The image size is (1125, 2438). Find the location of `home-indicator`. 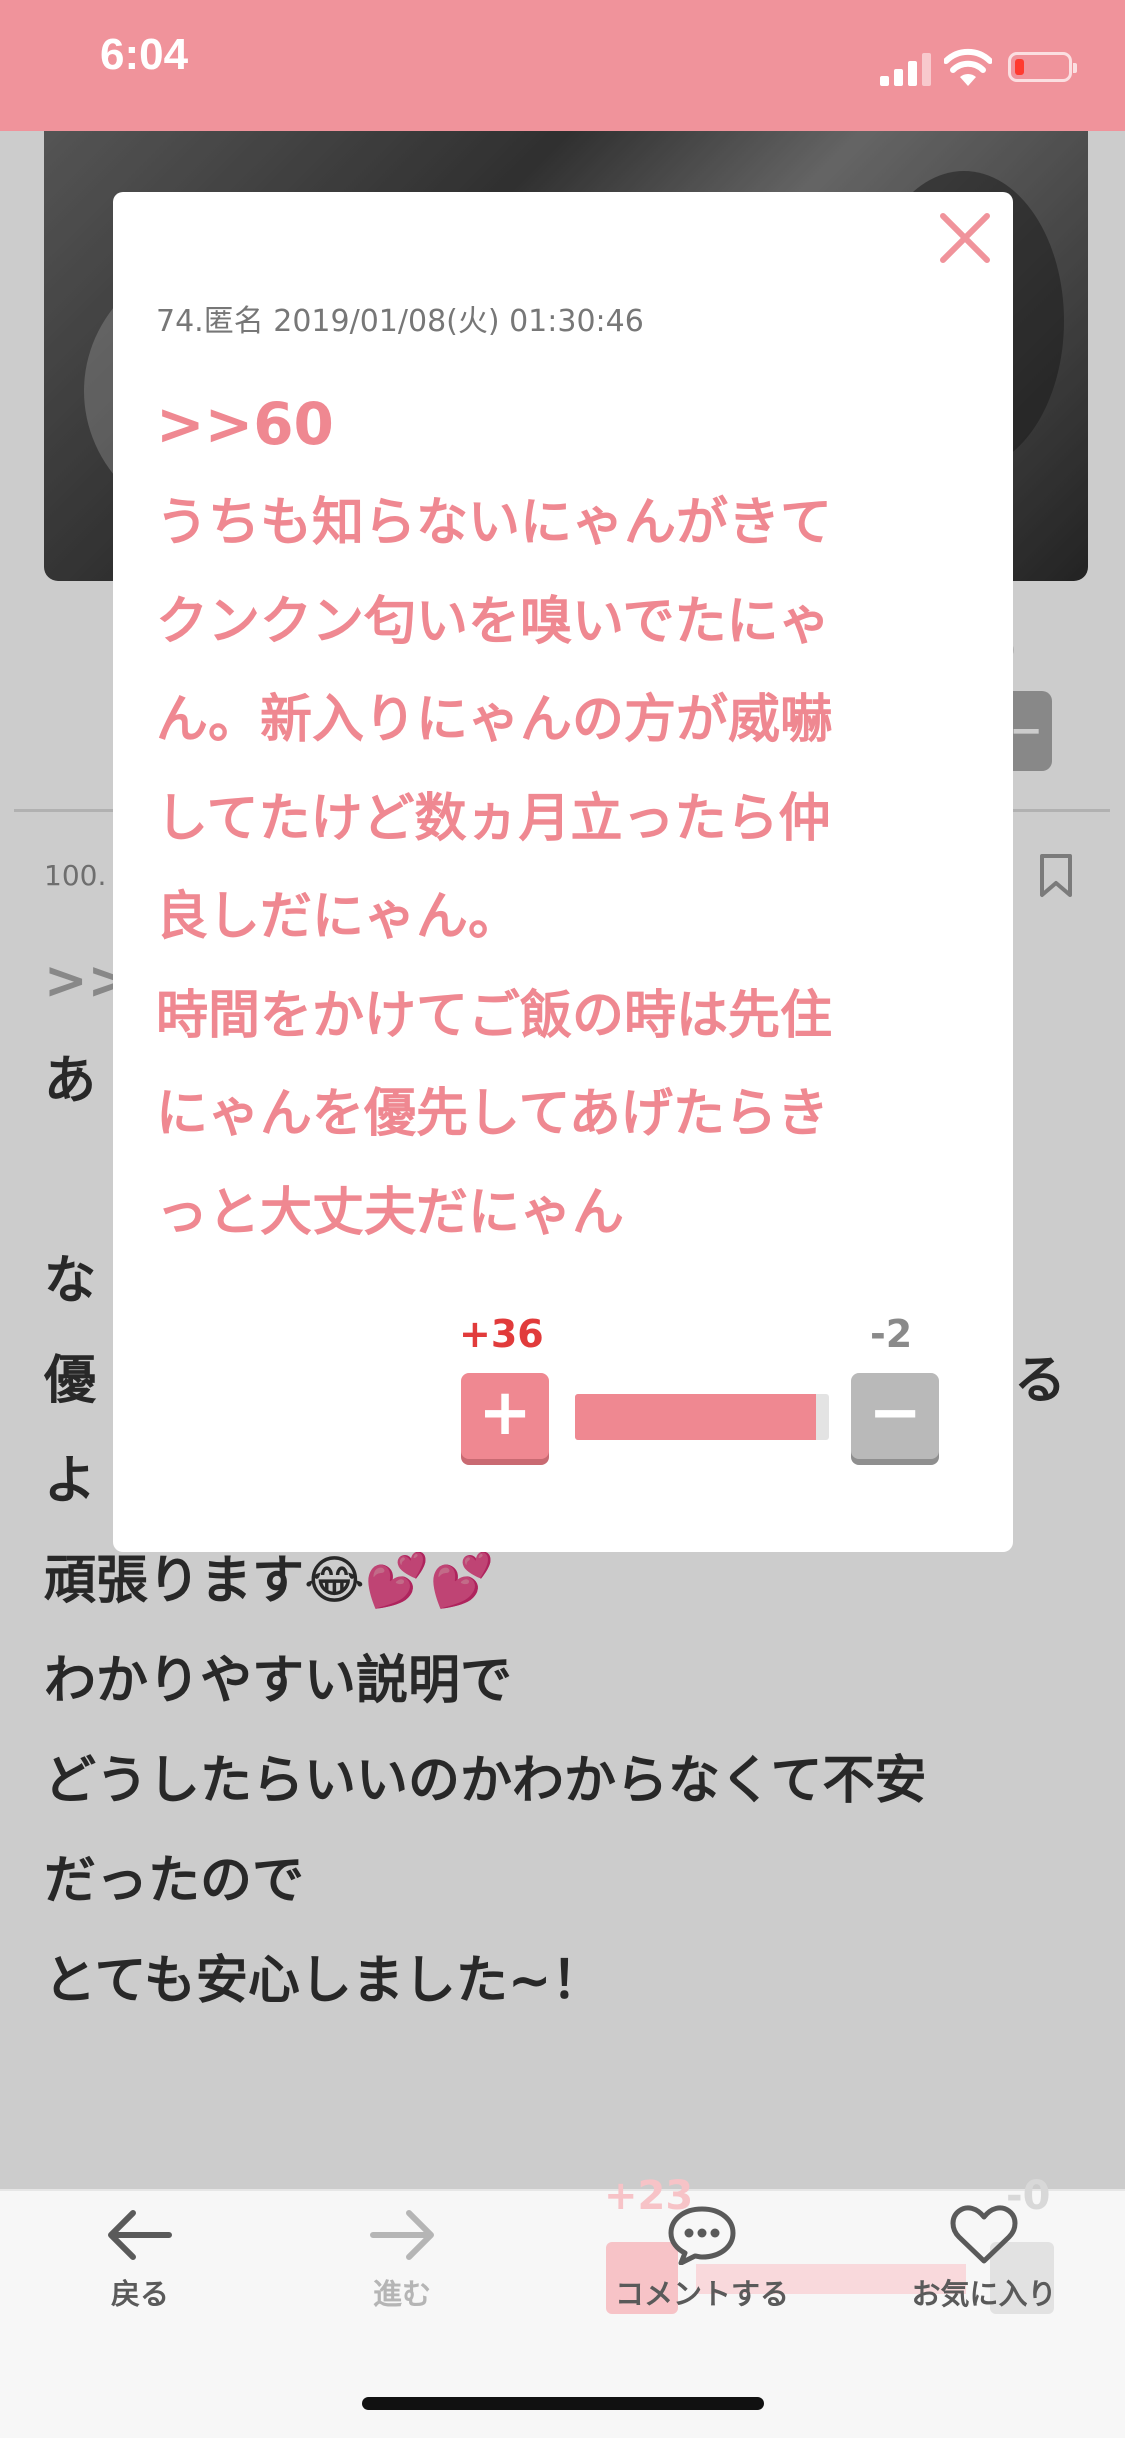

home-indicator is located at coordinates (563, 2403).